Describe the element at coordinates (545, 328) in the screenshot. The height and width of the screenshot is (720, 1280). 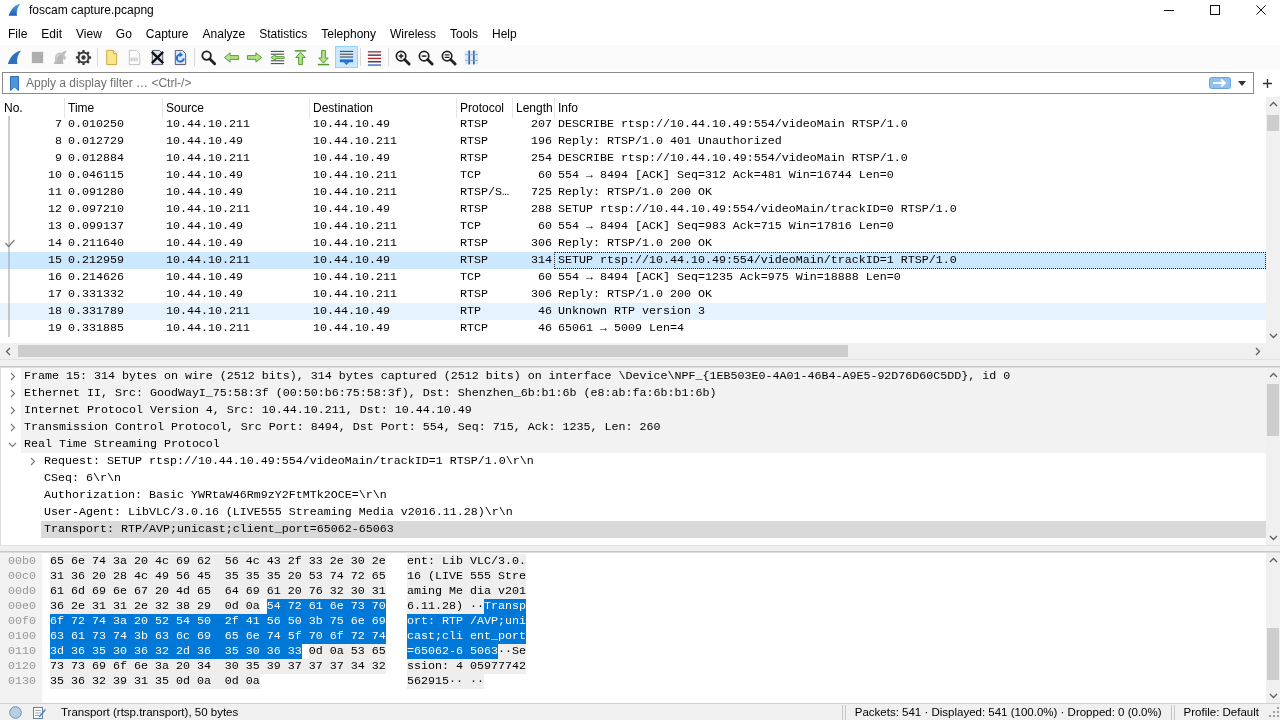
I see `table-cell-text: 46` at that location.